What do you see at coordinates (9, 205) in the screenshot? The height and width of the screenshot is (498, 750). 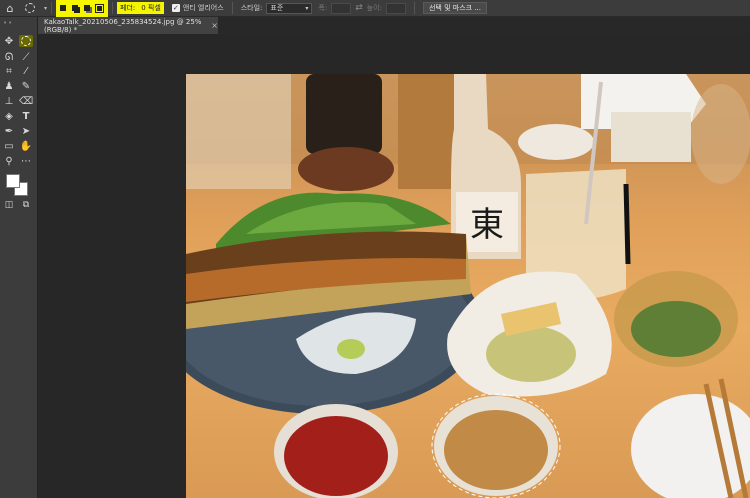 I see `quick-mask-icon: ◫` at bounding box center [9, 205].